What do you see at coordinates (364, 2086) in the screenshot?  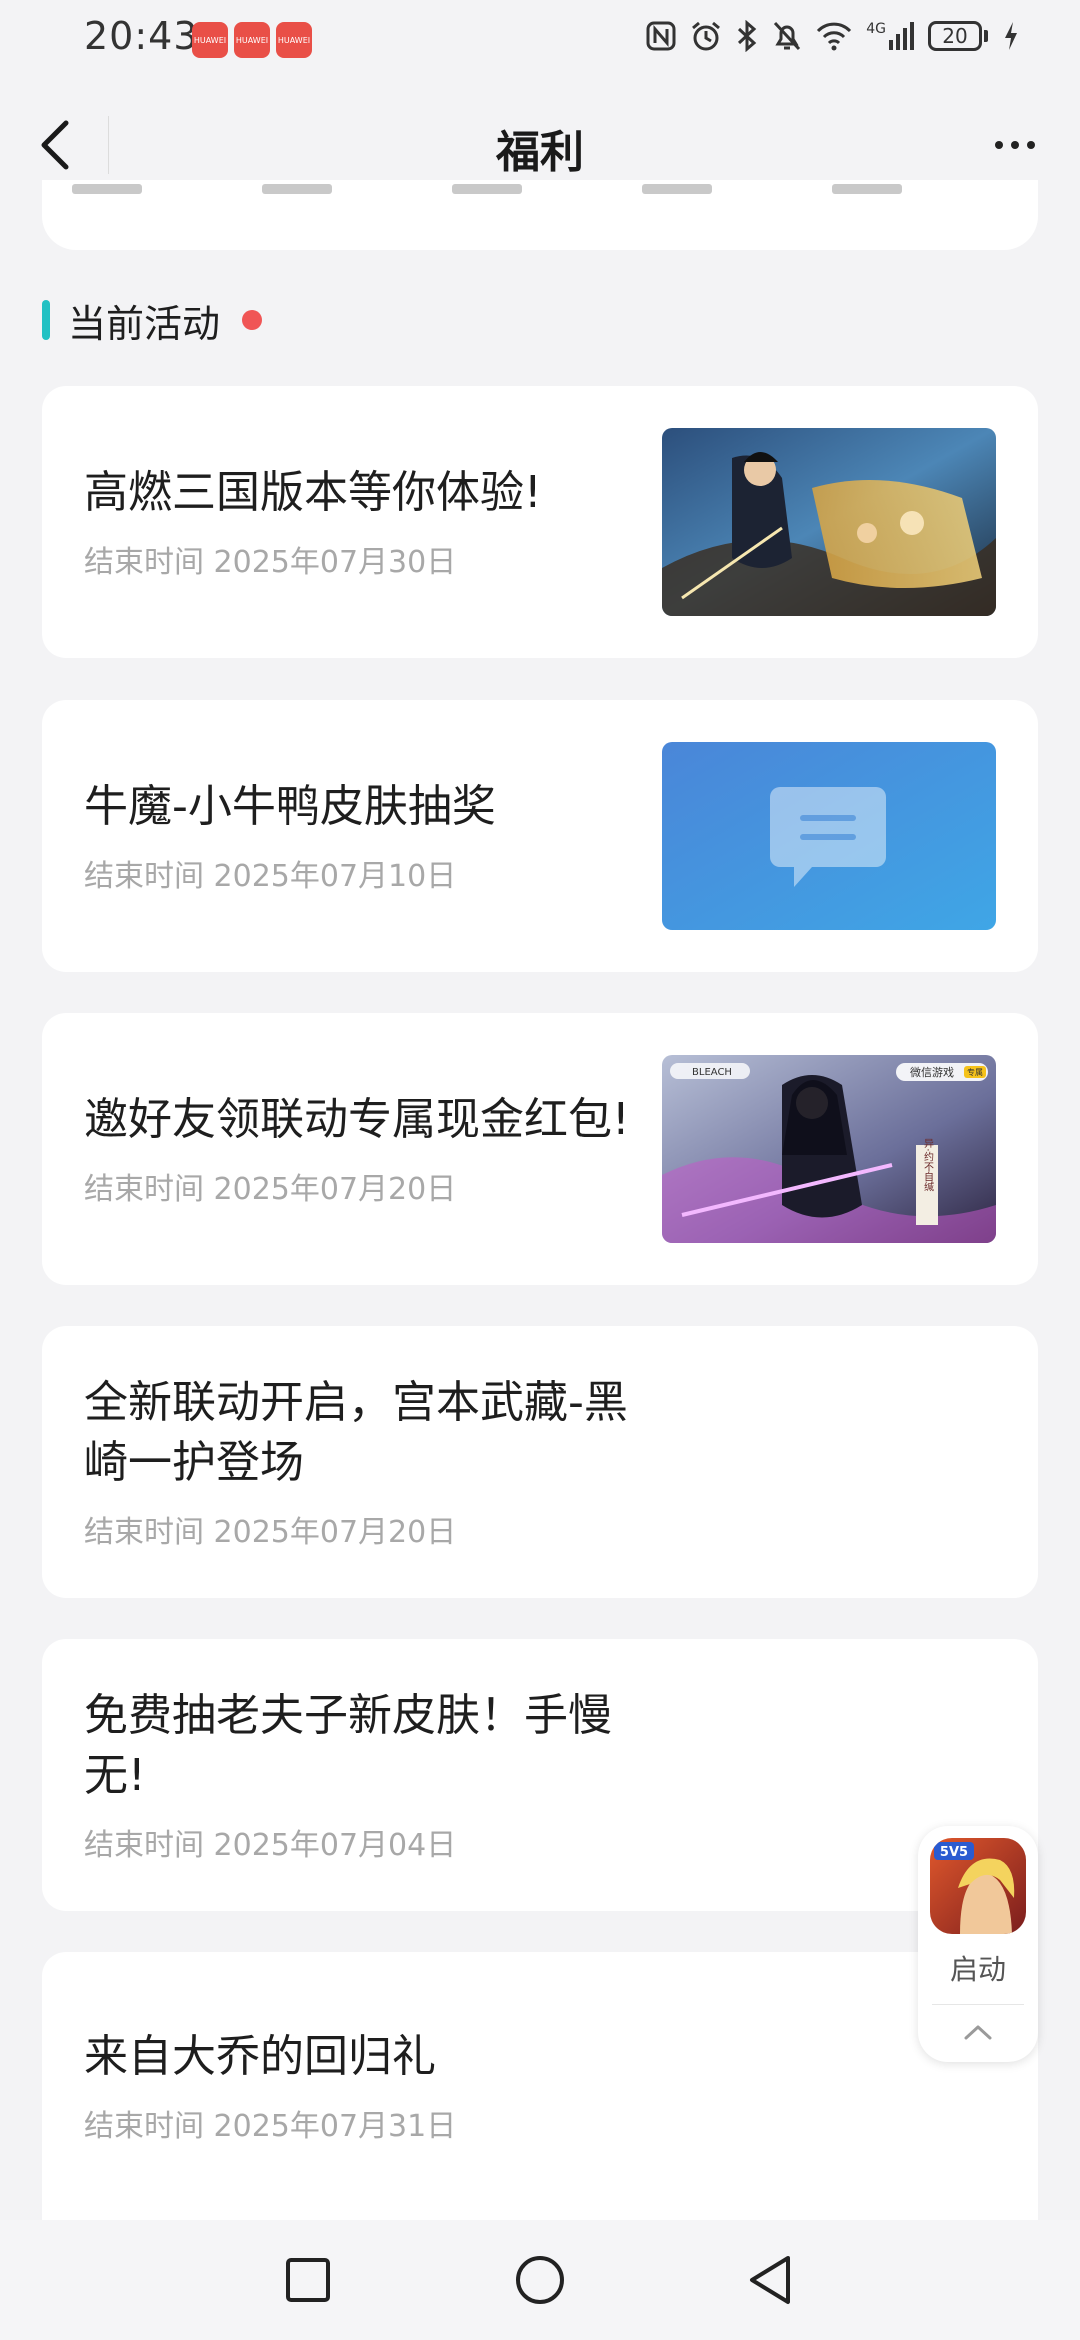 I see `card-text: 来自大乔的回归礼 结束时间 2025年07月31日` at bounding box center [364, 2086].